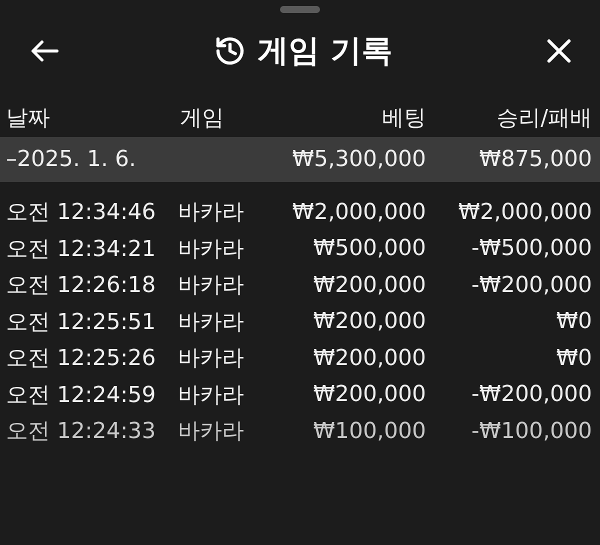 This screenshot has height=545, width=600. I want to click on column-header: 게임, so click(202, 119).